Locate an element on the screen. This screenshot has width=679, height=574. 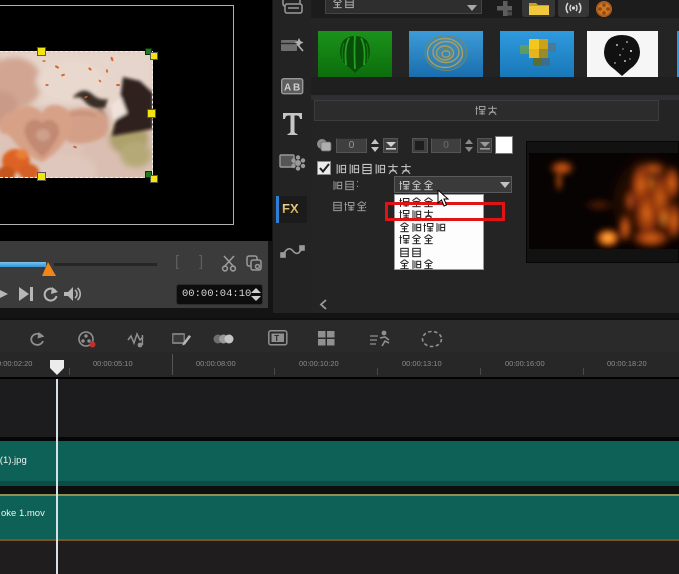
svg-text: A is located at coordinates (287, 88).